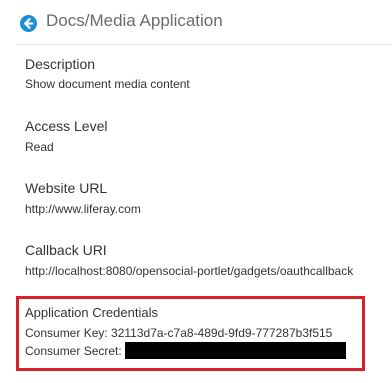  I want to click on consumer-secret-row: Consumer Secret:, so click(73, 351).